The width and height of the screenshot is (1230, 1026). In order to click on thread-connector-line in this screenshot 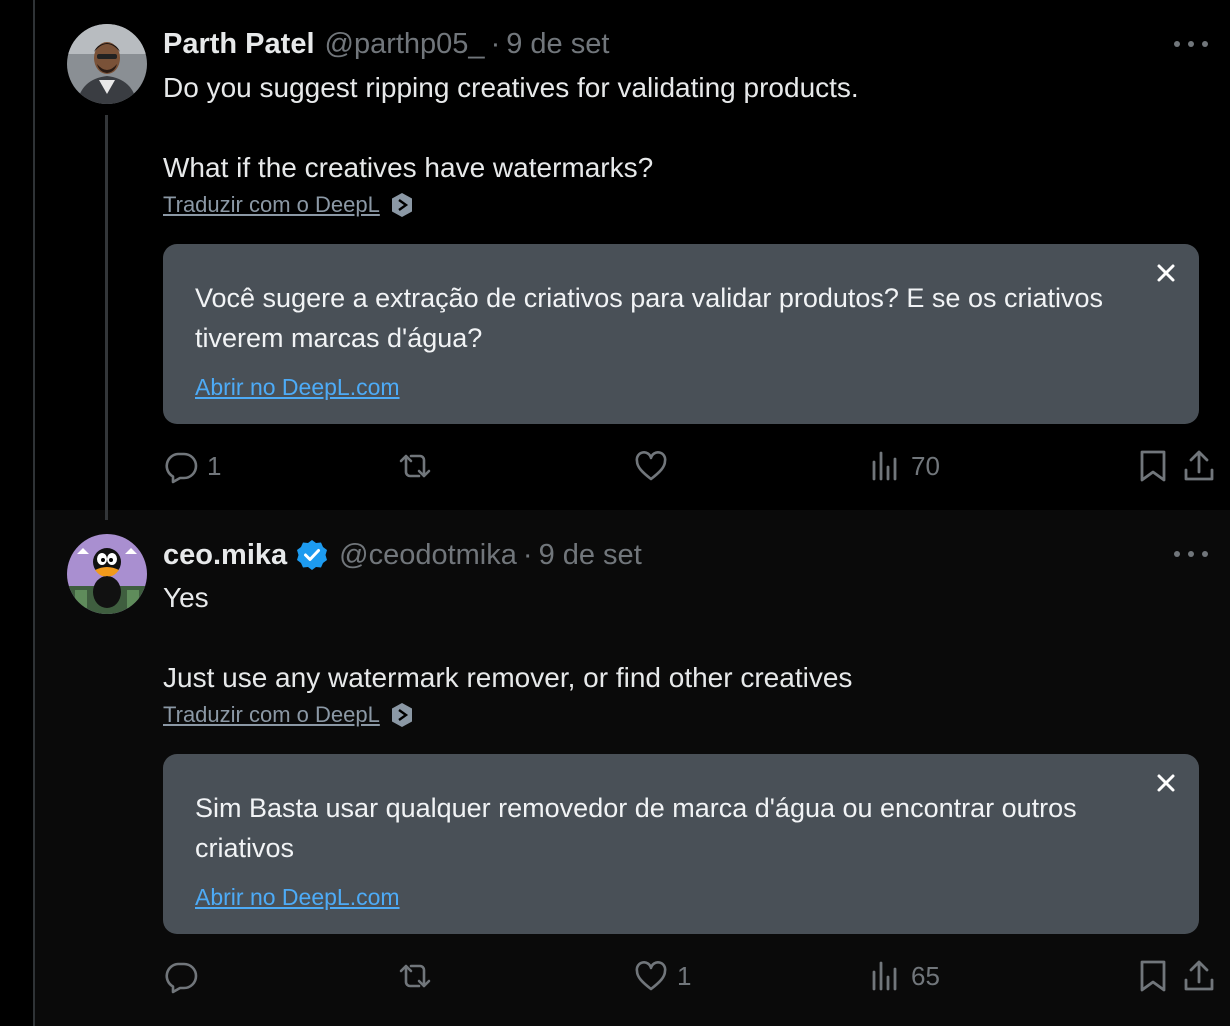, I will do `click(106, 317)`.